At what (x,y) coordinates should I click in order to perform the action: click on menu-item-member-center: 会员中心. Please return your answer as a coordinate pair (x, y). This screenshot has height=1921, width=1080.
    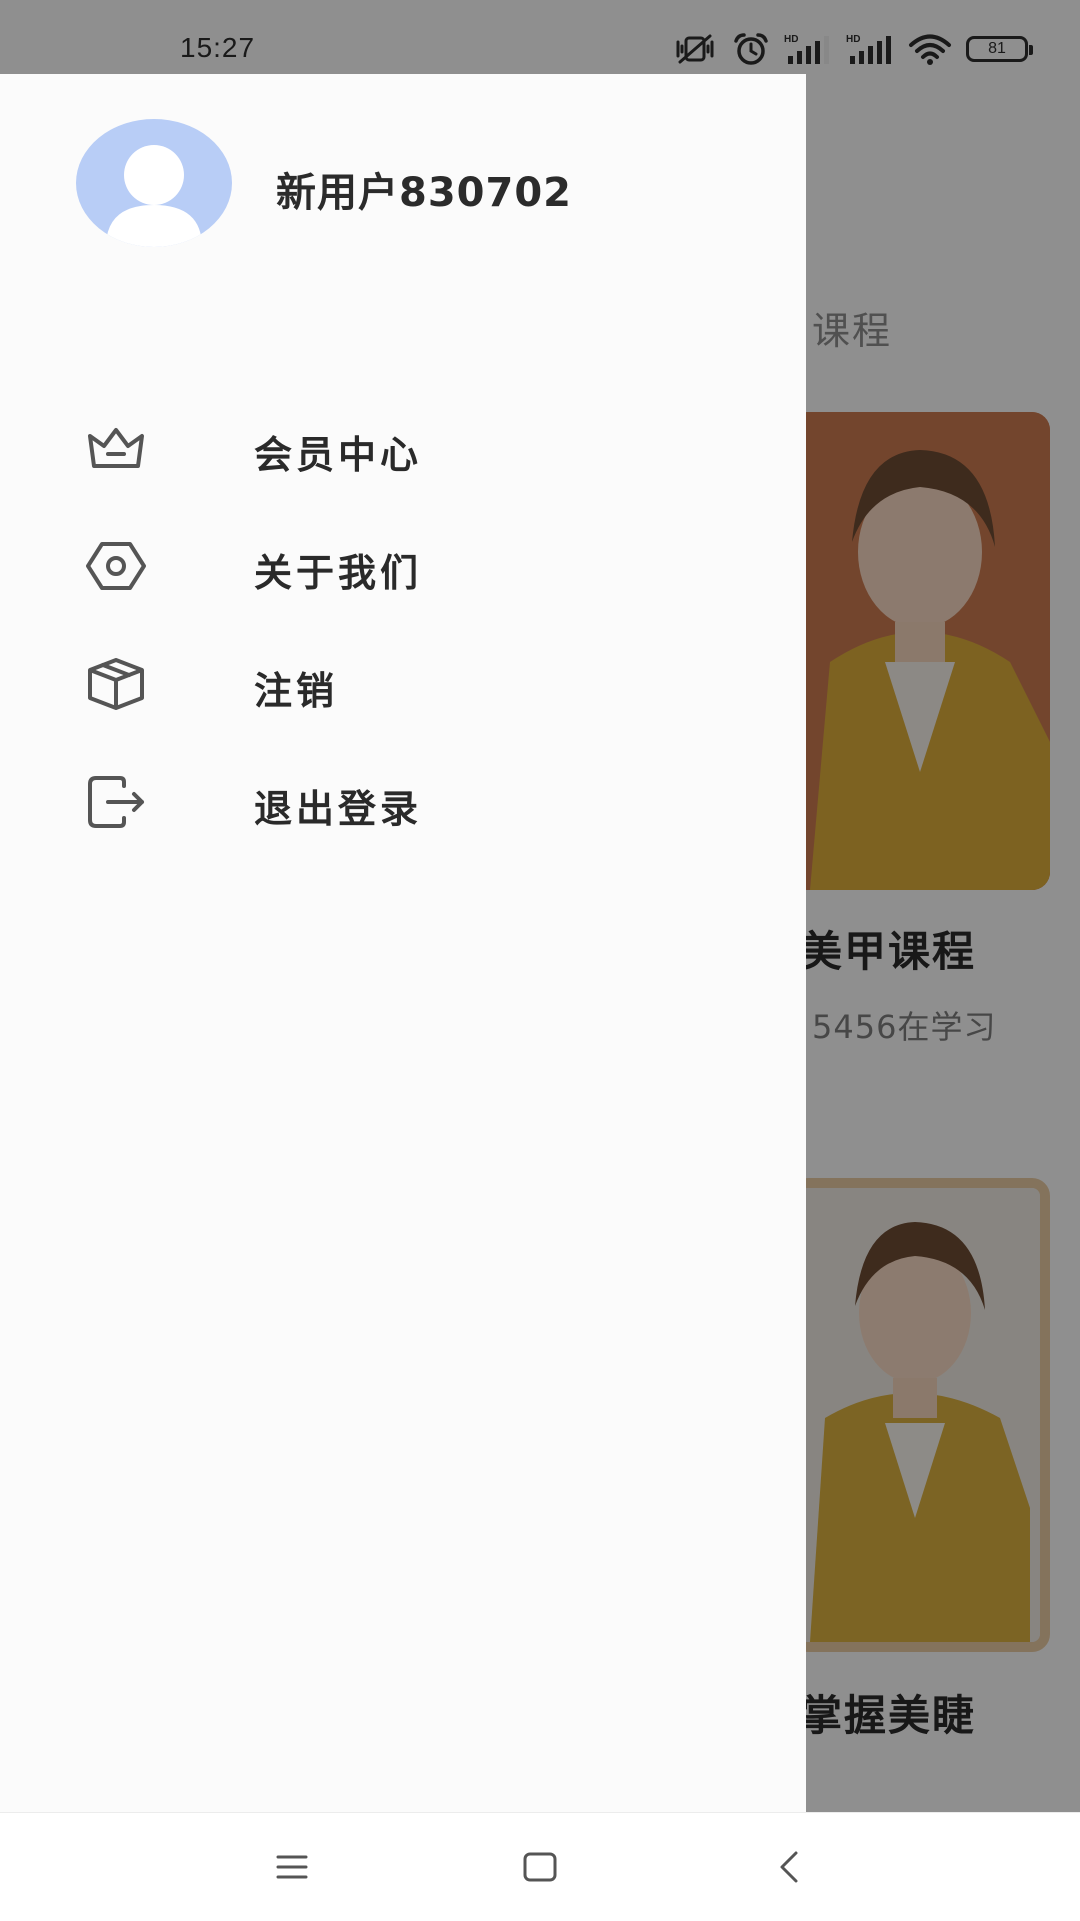
    Looking at the image, I should click on (403, 448).